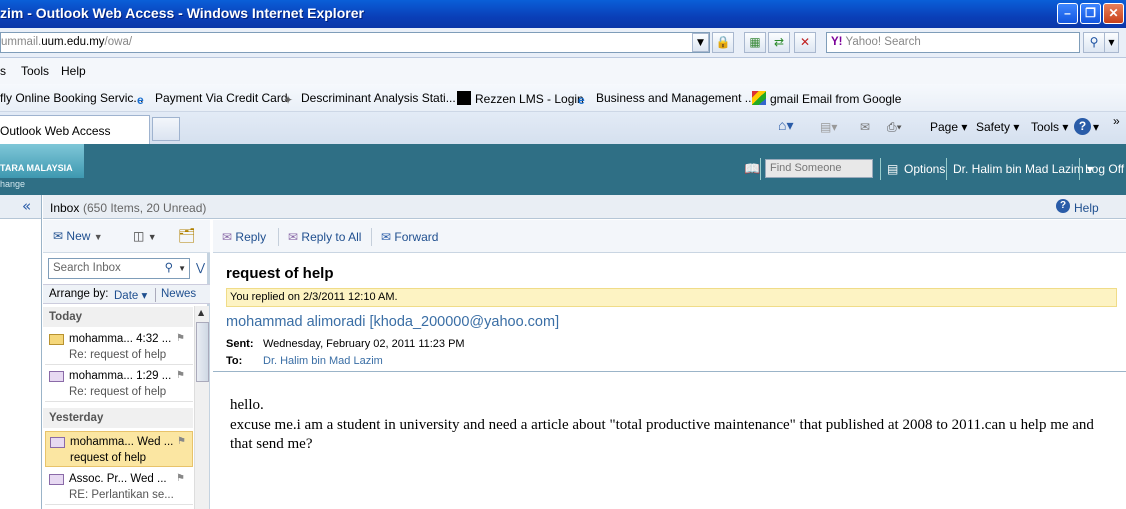 Image resolution: width=1126 pixels, height=509 pixels. What do you see at coordinates (130, 295) in the screenshot?
I see `arrange-by-date: Date ▾` at bounding box center [130, 295].